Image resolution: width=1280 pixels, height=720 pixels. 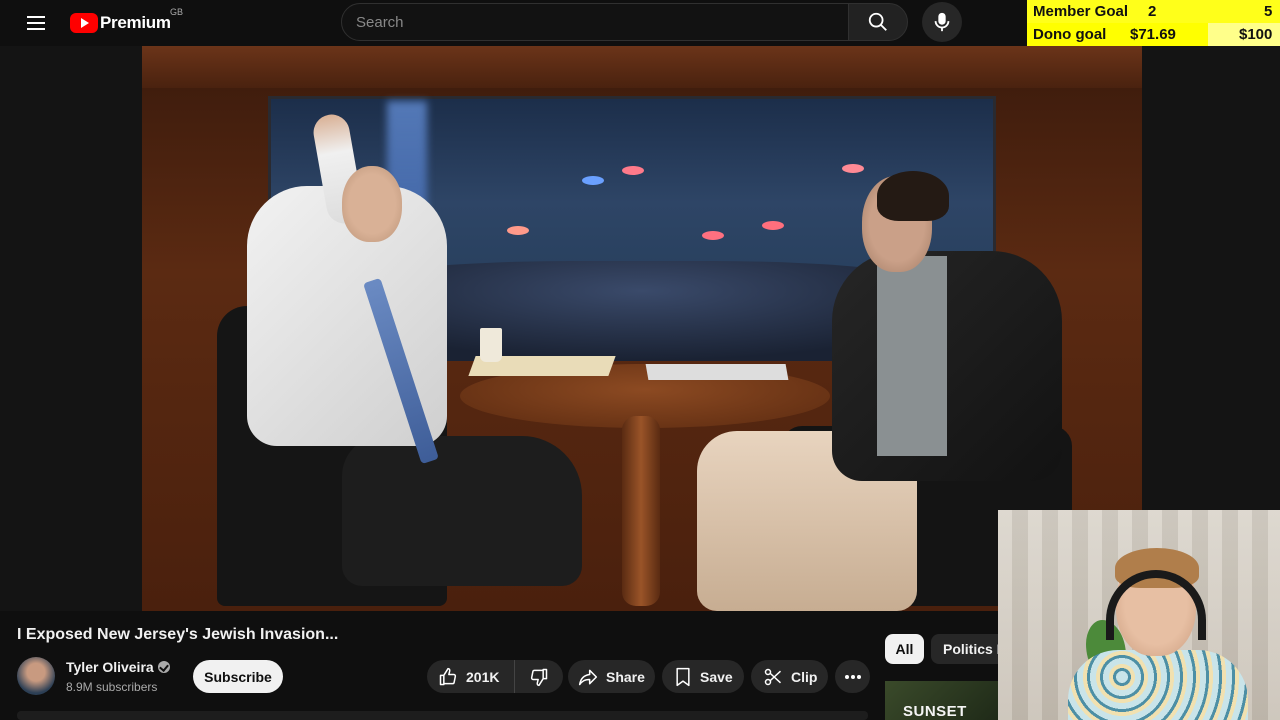 I want to click on person-left-head, so click(x=372, y=204).